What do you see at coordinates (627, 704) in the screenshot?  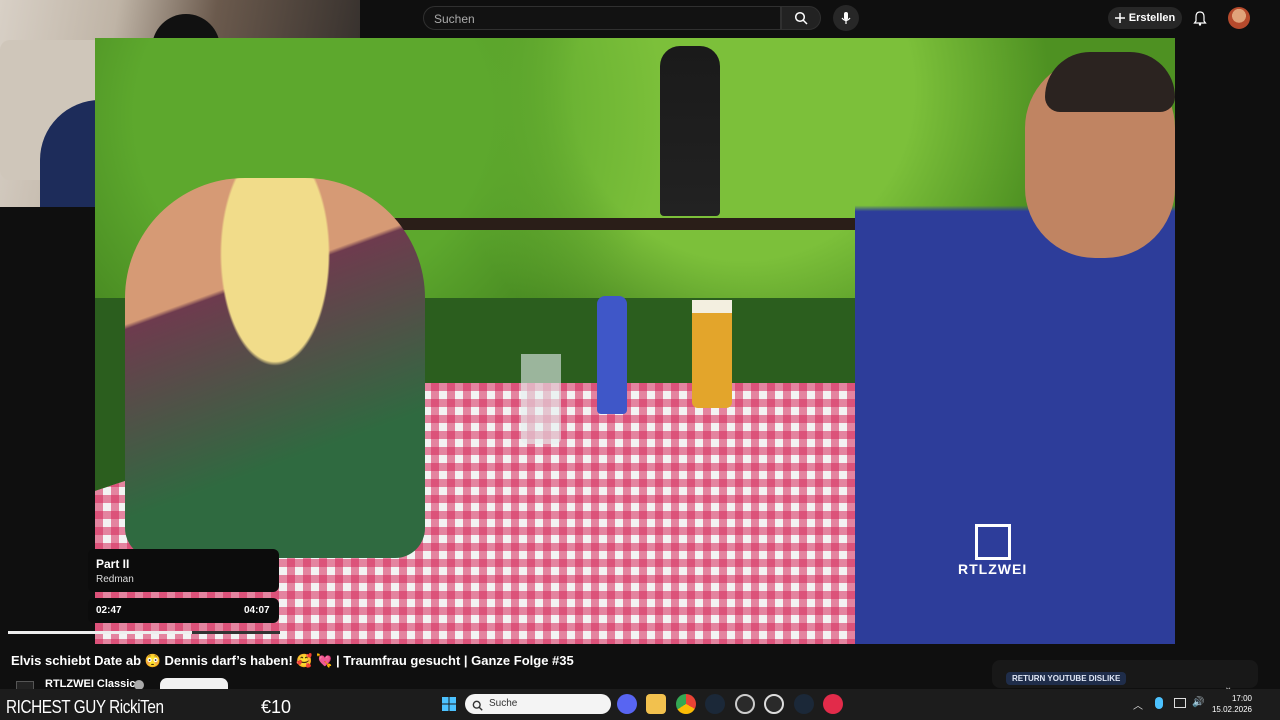 I see `discord-icon` at bounding box center [627, 704].